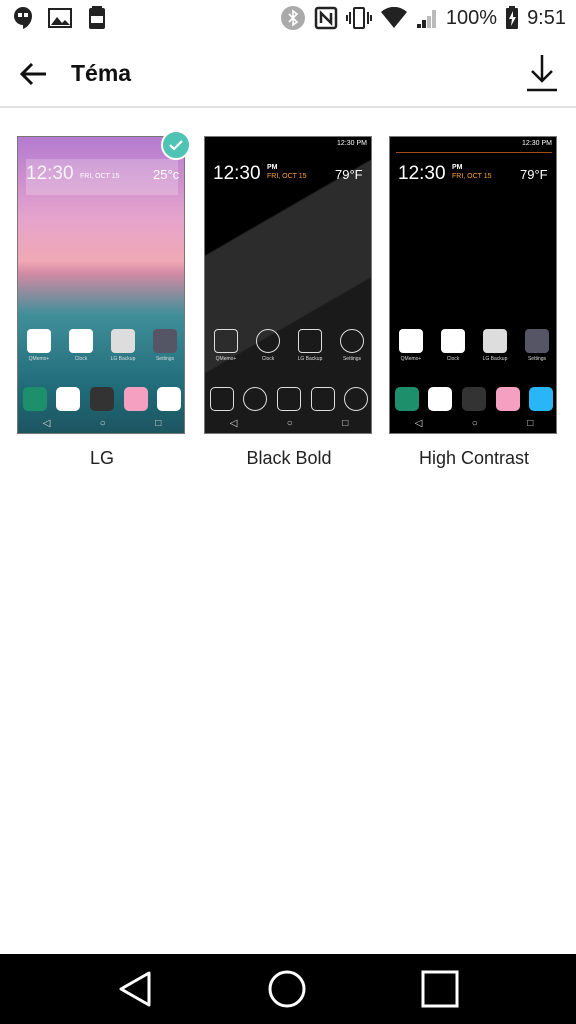 The height and width of the screenshot is (1024, 576). What do you see at coordinates (101, 458) in the screenshot?
I see `theme-label: LG` at bounding box center [101, 458].